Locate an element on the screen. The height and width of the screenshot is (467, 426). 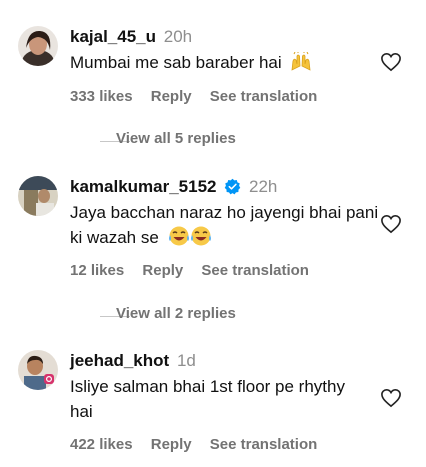
view-replies-label: View all 5 replies is located at coordinates (176, 138).